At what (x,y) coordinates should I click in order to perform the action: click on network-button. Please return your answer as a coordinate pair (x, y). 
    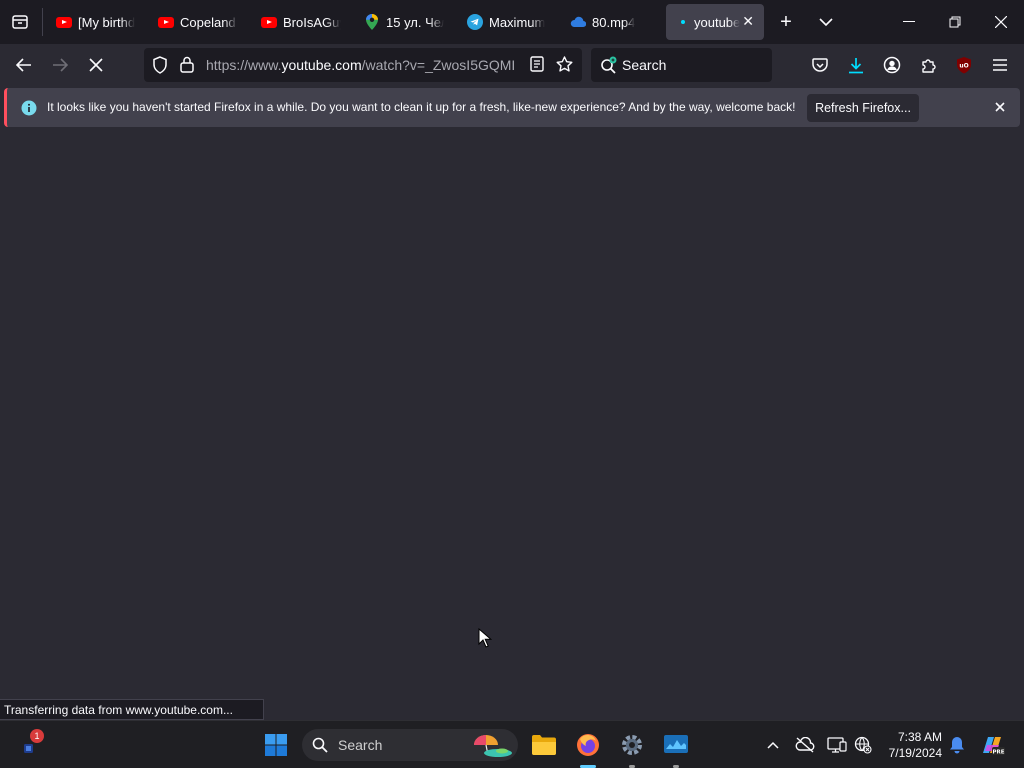
    Looking at the image, I should click on (863, 745).